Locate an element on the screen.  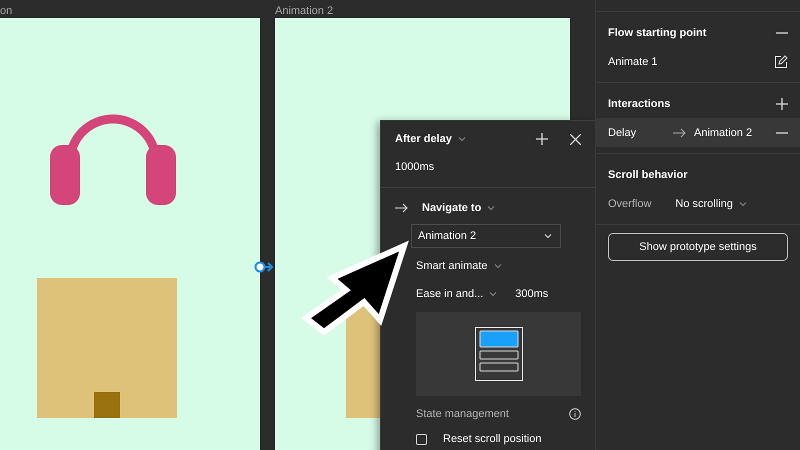
delay-value: 1000ms is located at coordinates (414, 167).